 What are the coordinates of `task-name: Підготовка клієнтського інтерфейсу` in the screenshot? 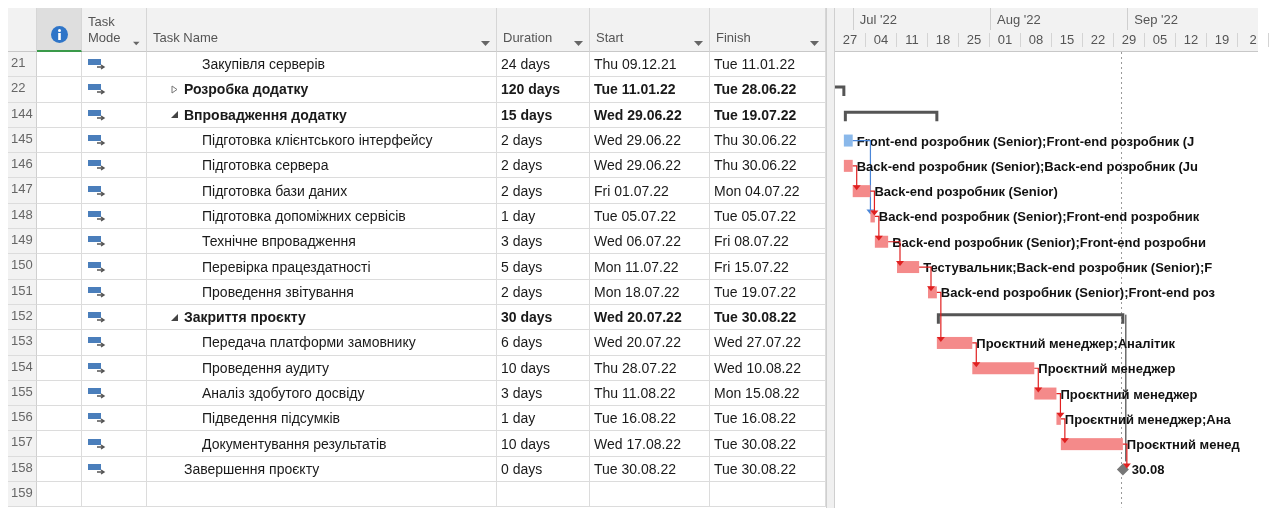 It's located at (317, 140).